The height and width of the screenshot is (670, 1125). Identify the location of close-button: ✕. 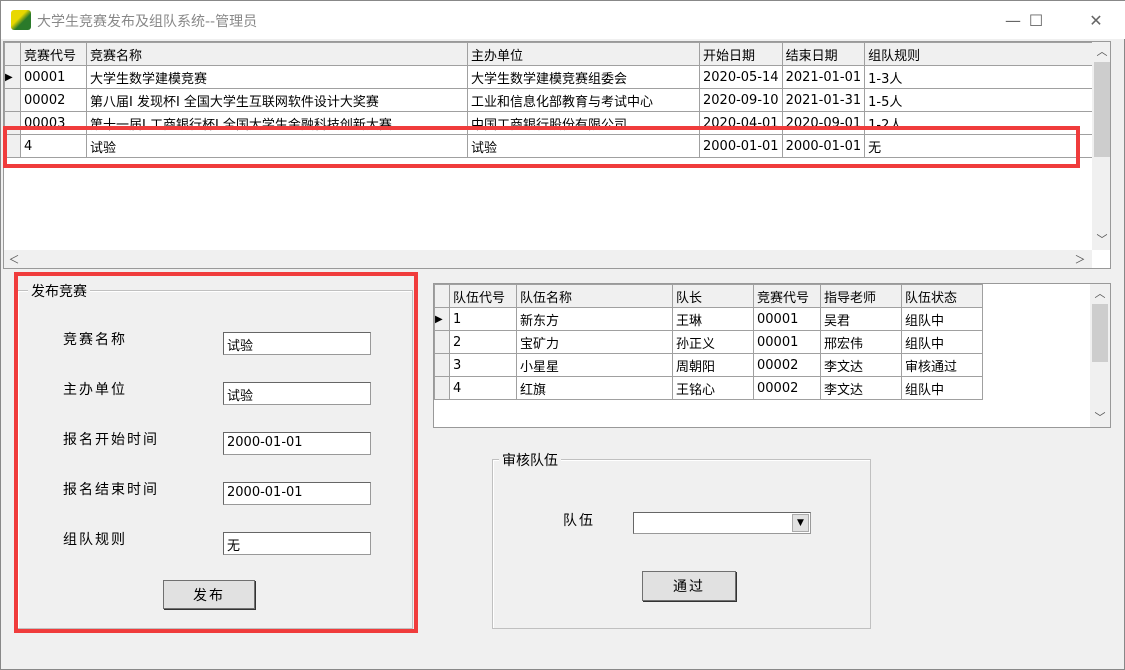
(1096, 20).